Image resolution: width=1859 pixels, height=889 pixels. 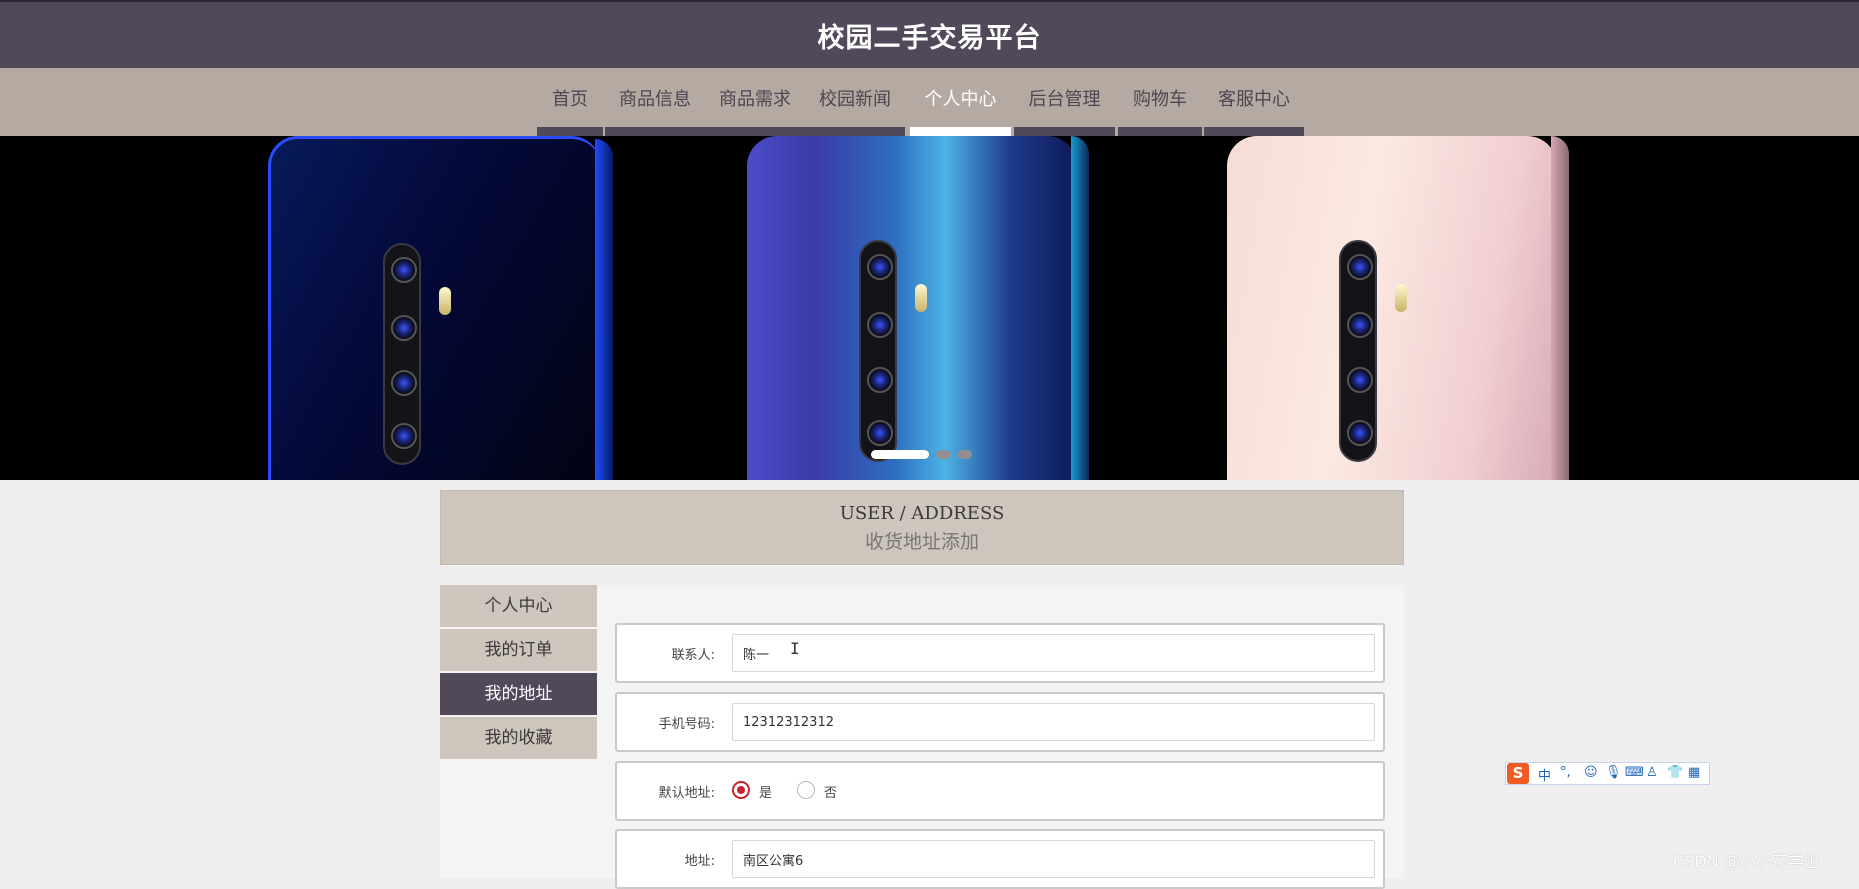 I want to click on phone-label: 手机号码:, so click(x=686, y=724).